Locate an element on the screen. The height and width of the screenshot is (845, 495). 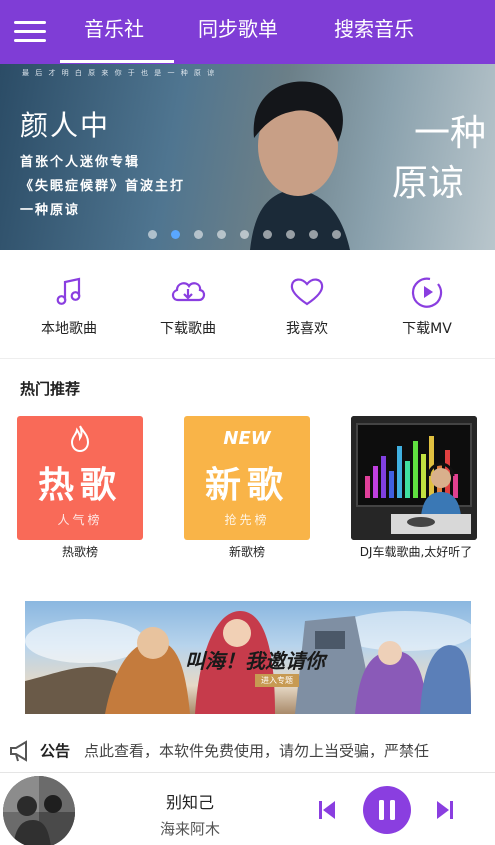
active-tab-indicator is located at coordinates (117, 61).